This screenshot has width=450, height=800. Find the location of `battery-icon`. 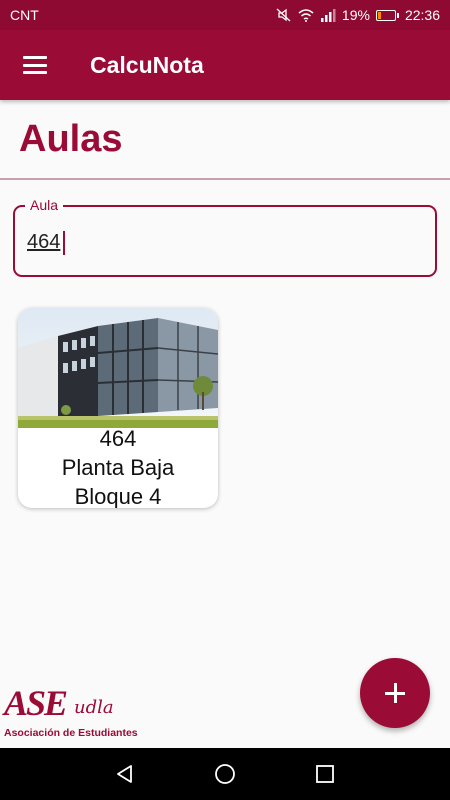

battery-icon is located at coordinates (387, 15).